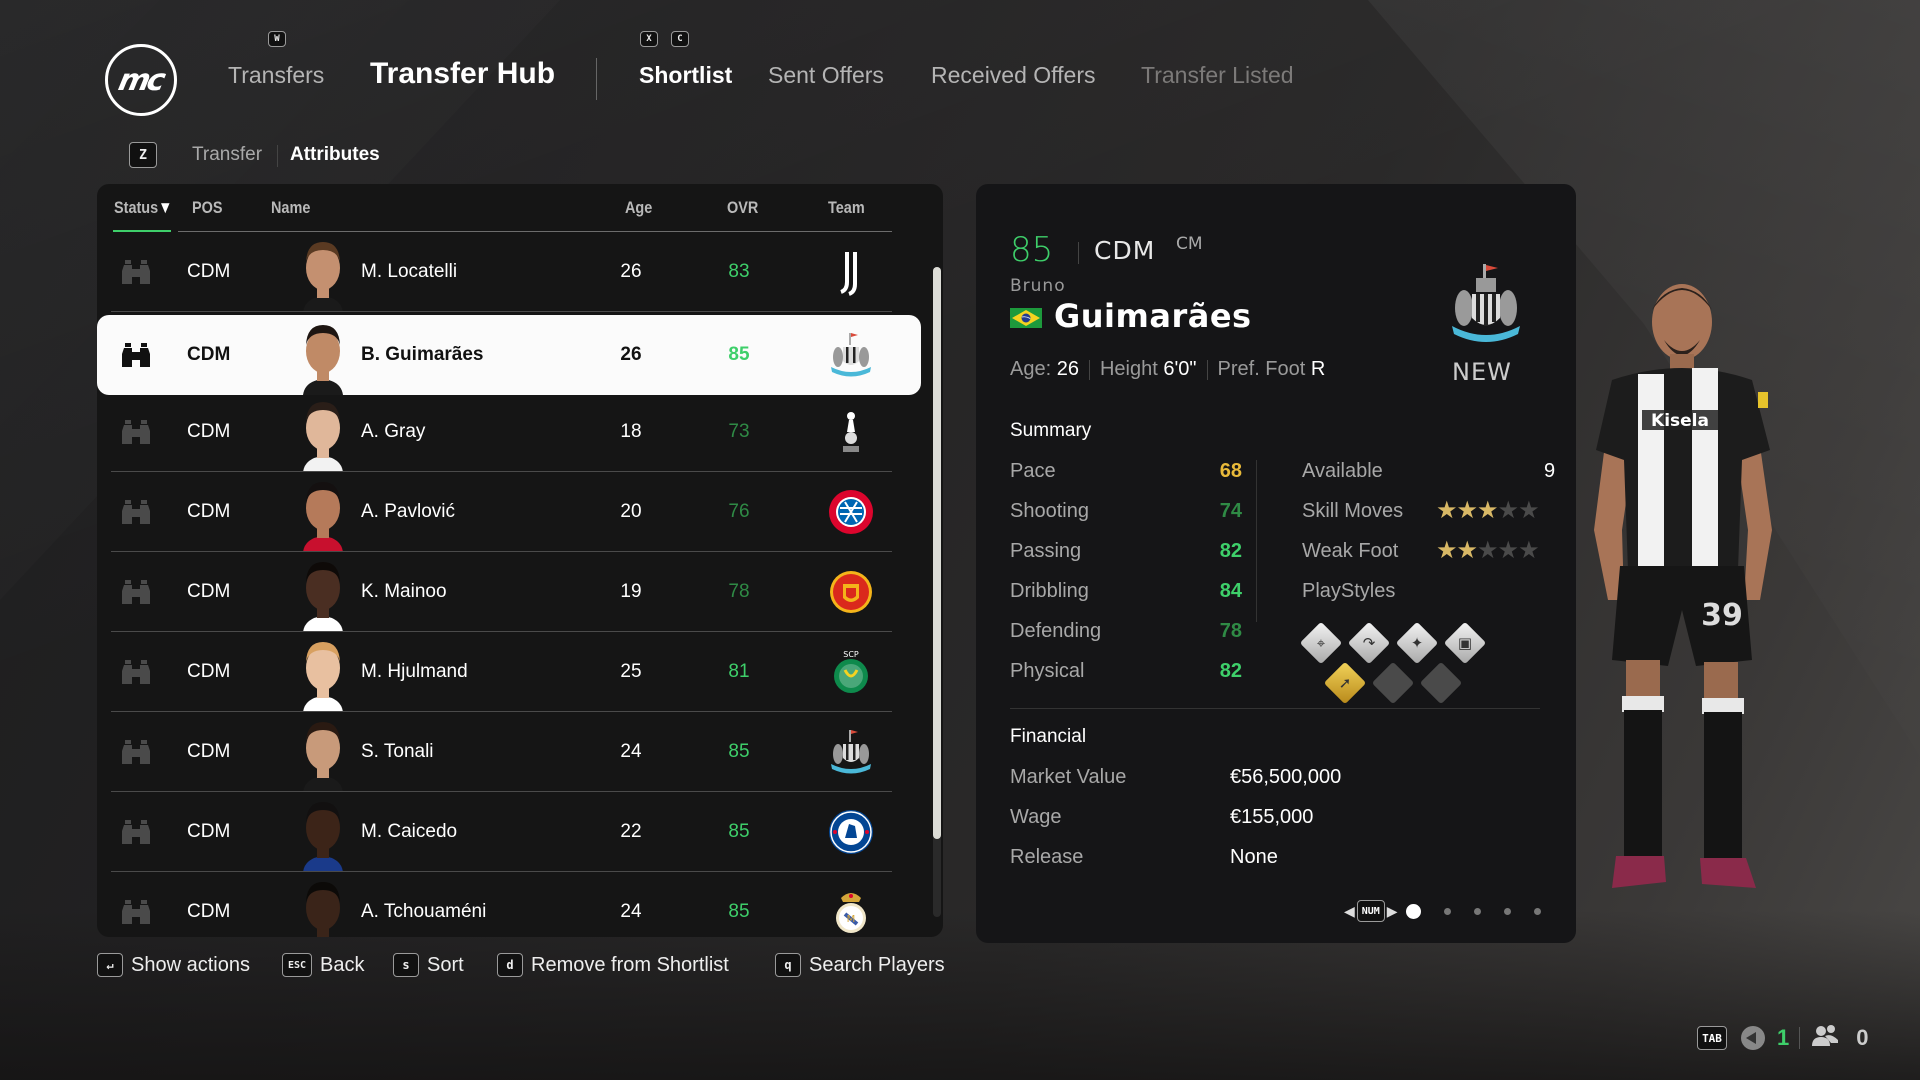  Describe the element at coordinates (1321, 643) in the screenshot. I see `location-pin-icon: ⌖` at that location.